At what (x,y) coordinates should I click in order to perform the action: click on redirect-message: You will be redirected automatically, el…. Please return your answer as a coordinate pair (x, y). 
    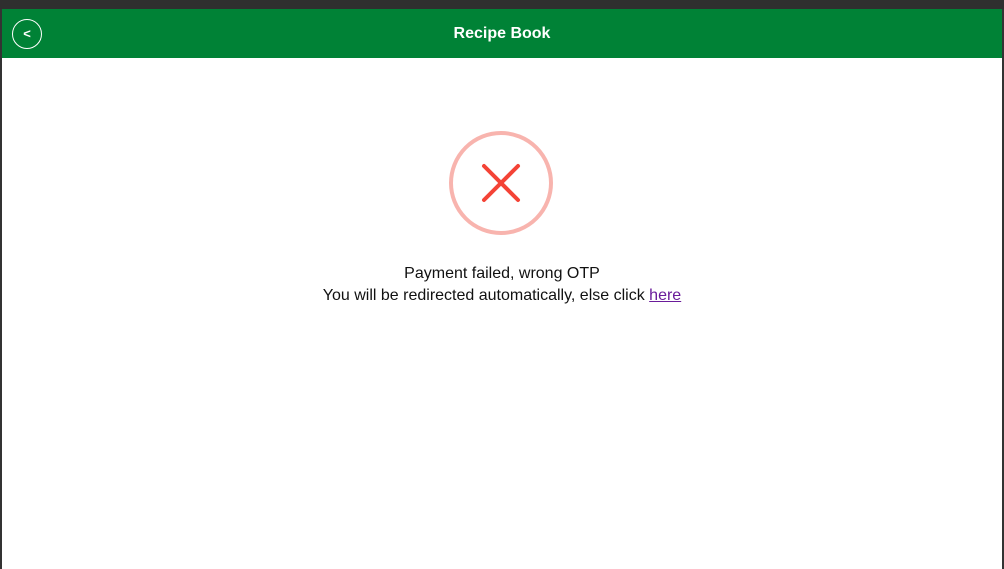
    Looking at the image, I should click on (502, 296).